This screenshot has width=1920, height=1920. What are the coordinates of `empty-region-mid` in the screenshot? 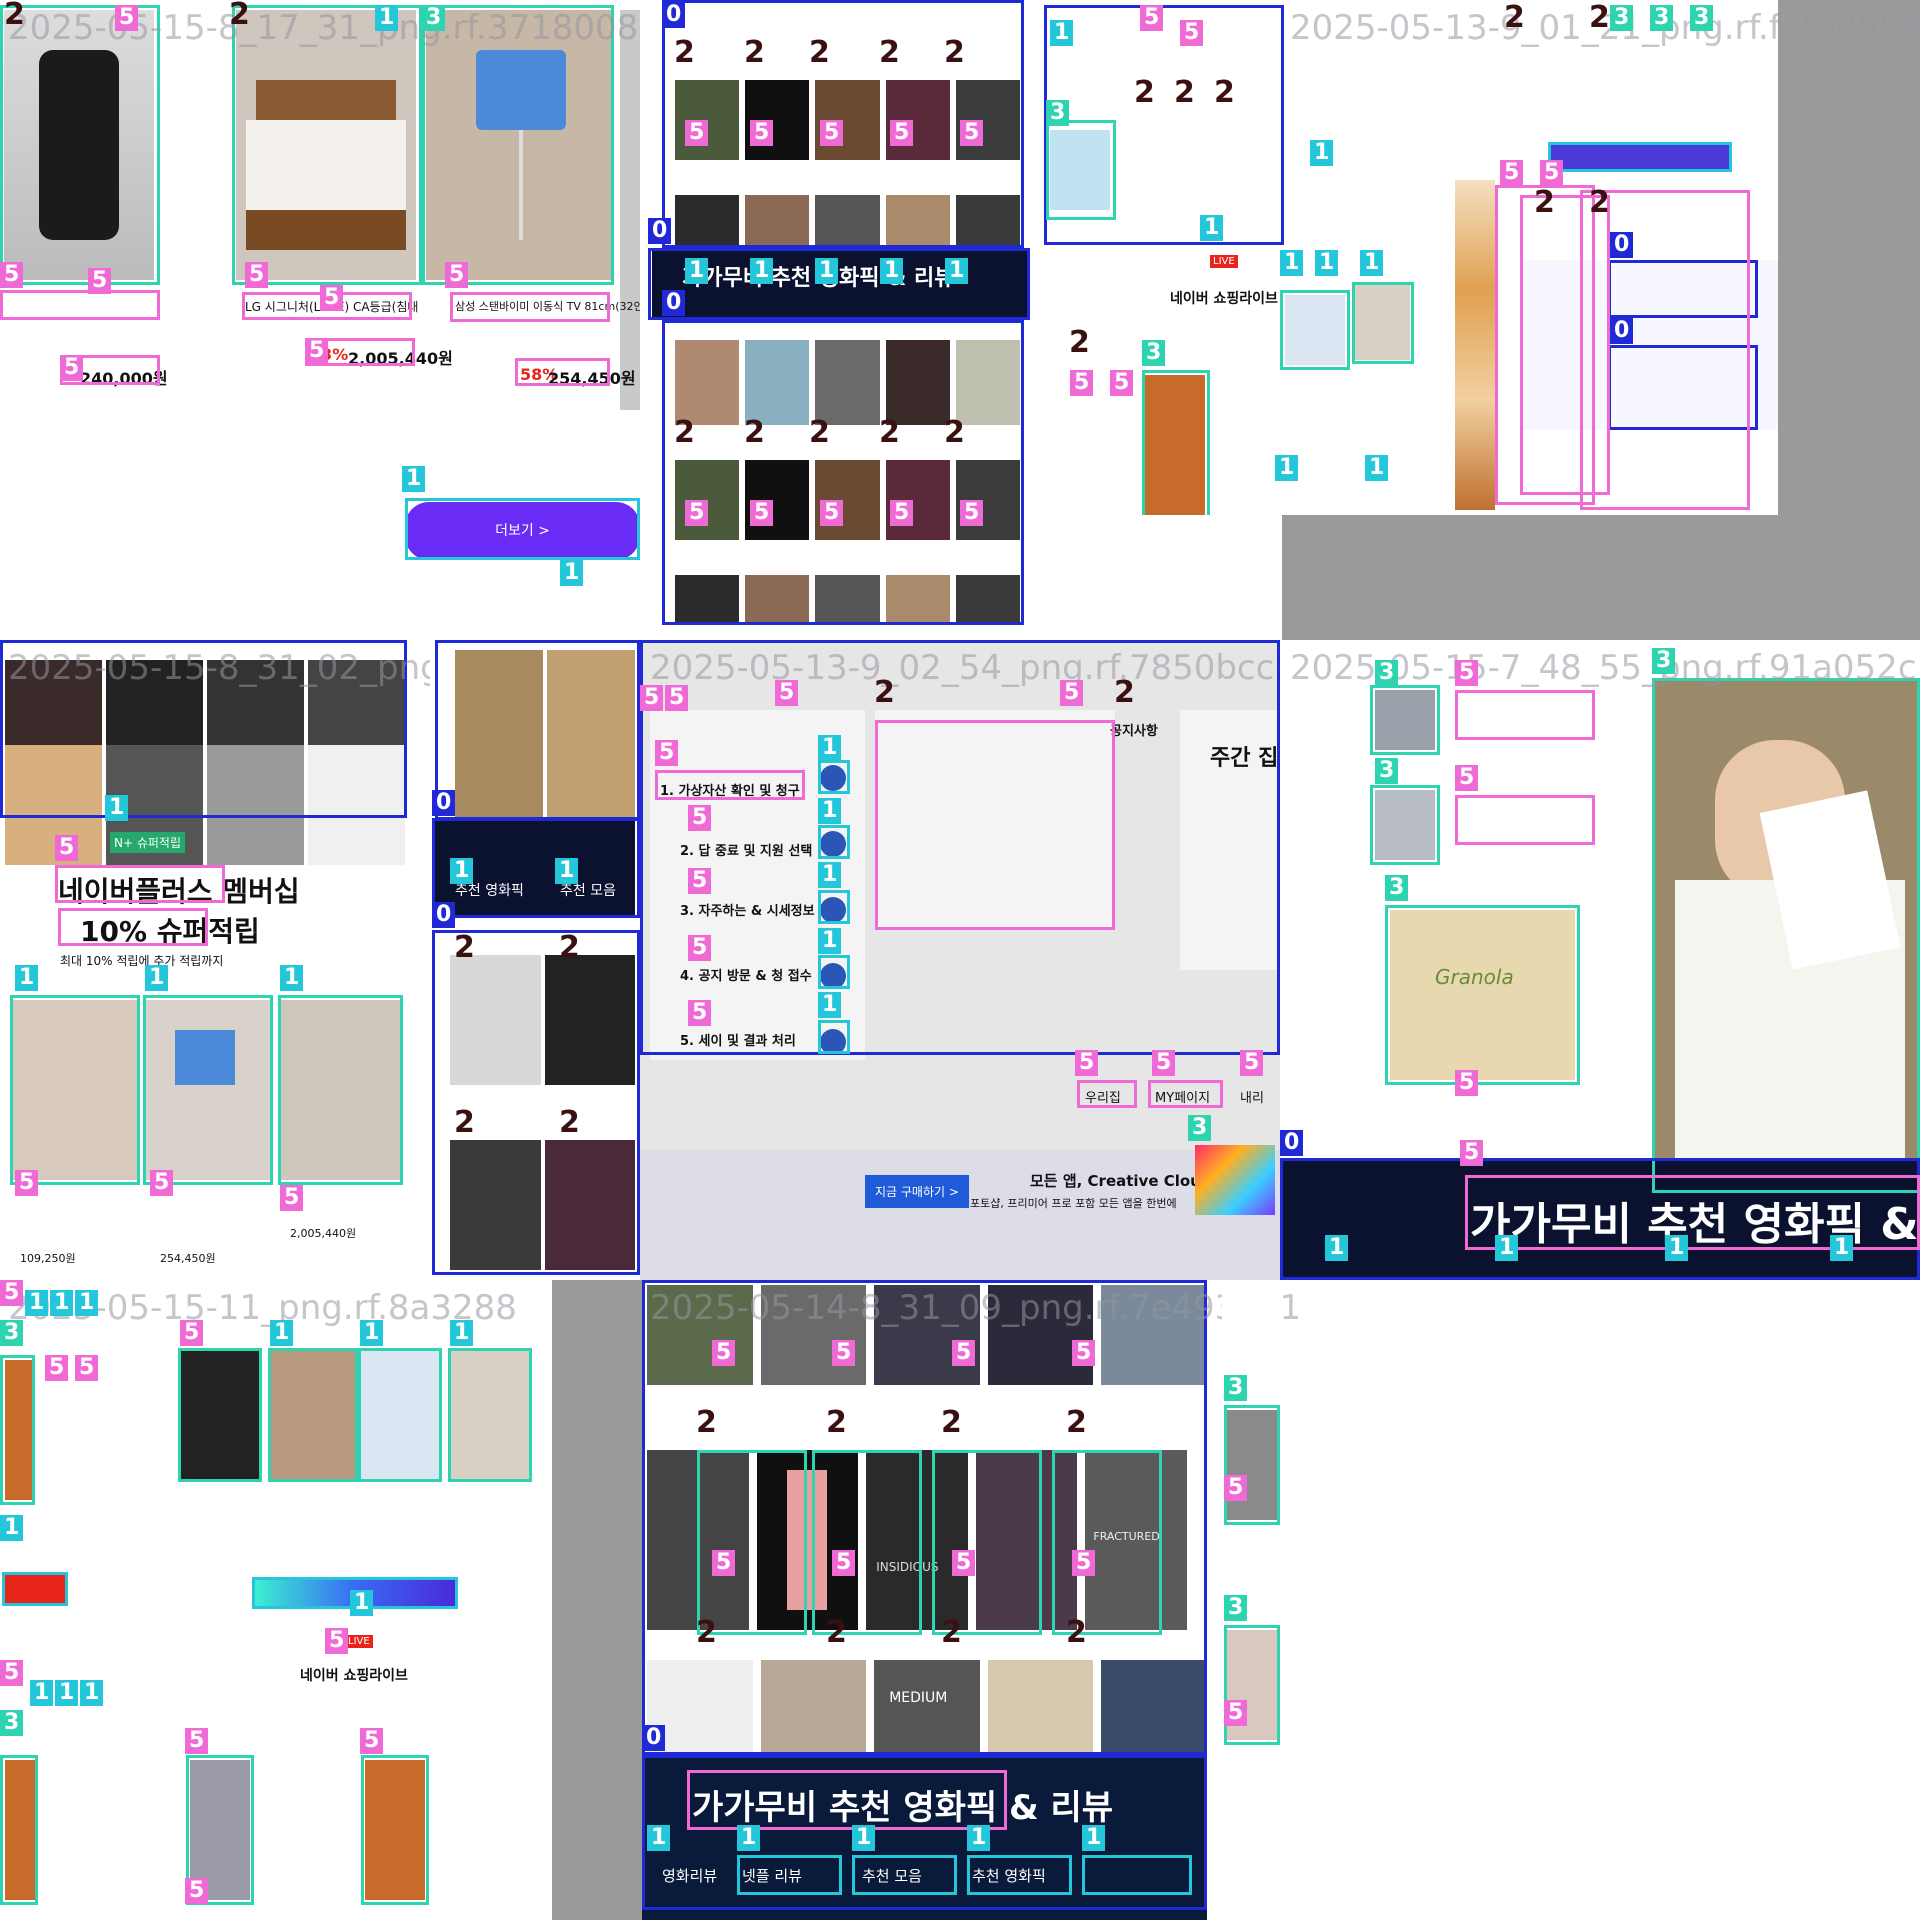 It's located at (597, 1600).